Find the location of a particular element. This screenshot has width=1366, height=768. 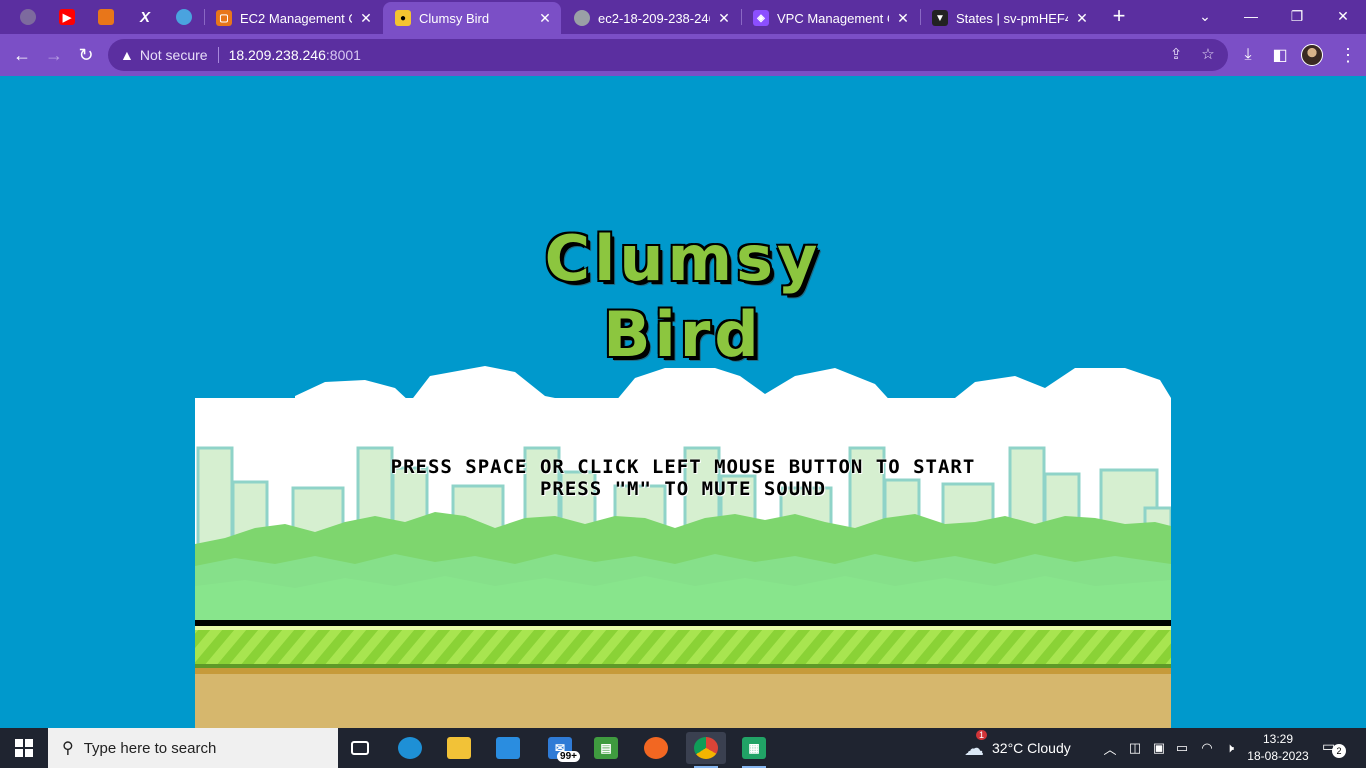

reload-button: ↻ is located at coordinates (86, 55).